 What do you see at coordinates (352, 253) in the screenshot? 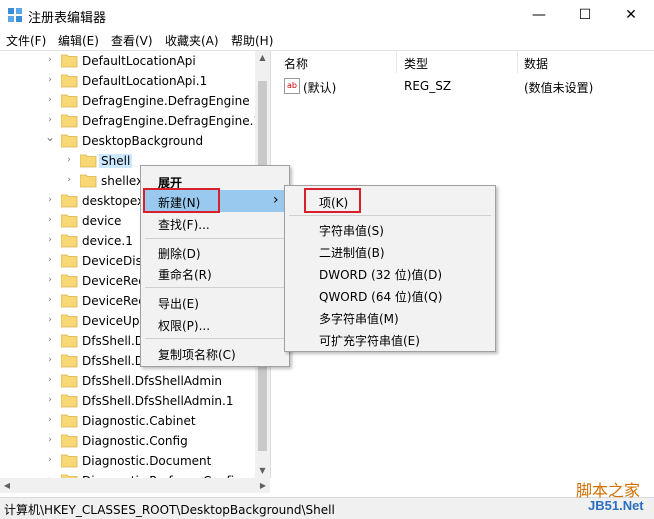
I see `submenu-item-label: 二进制值(B)` at bounding box center [352, 253].